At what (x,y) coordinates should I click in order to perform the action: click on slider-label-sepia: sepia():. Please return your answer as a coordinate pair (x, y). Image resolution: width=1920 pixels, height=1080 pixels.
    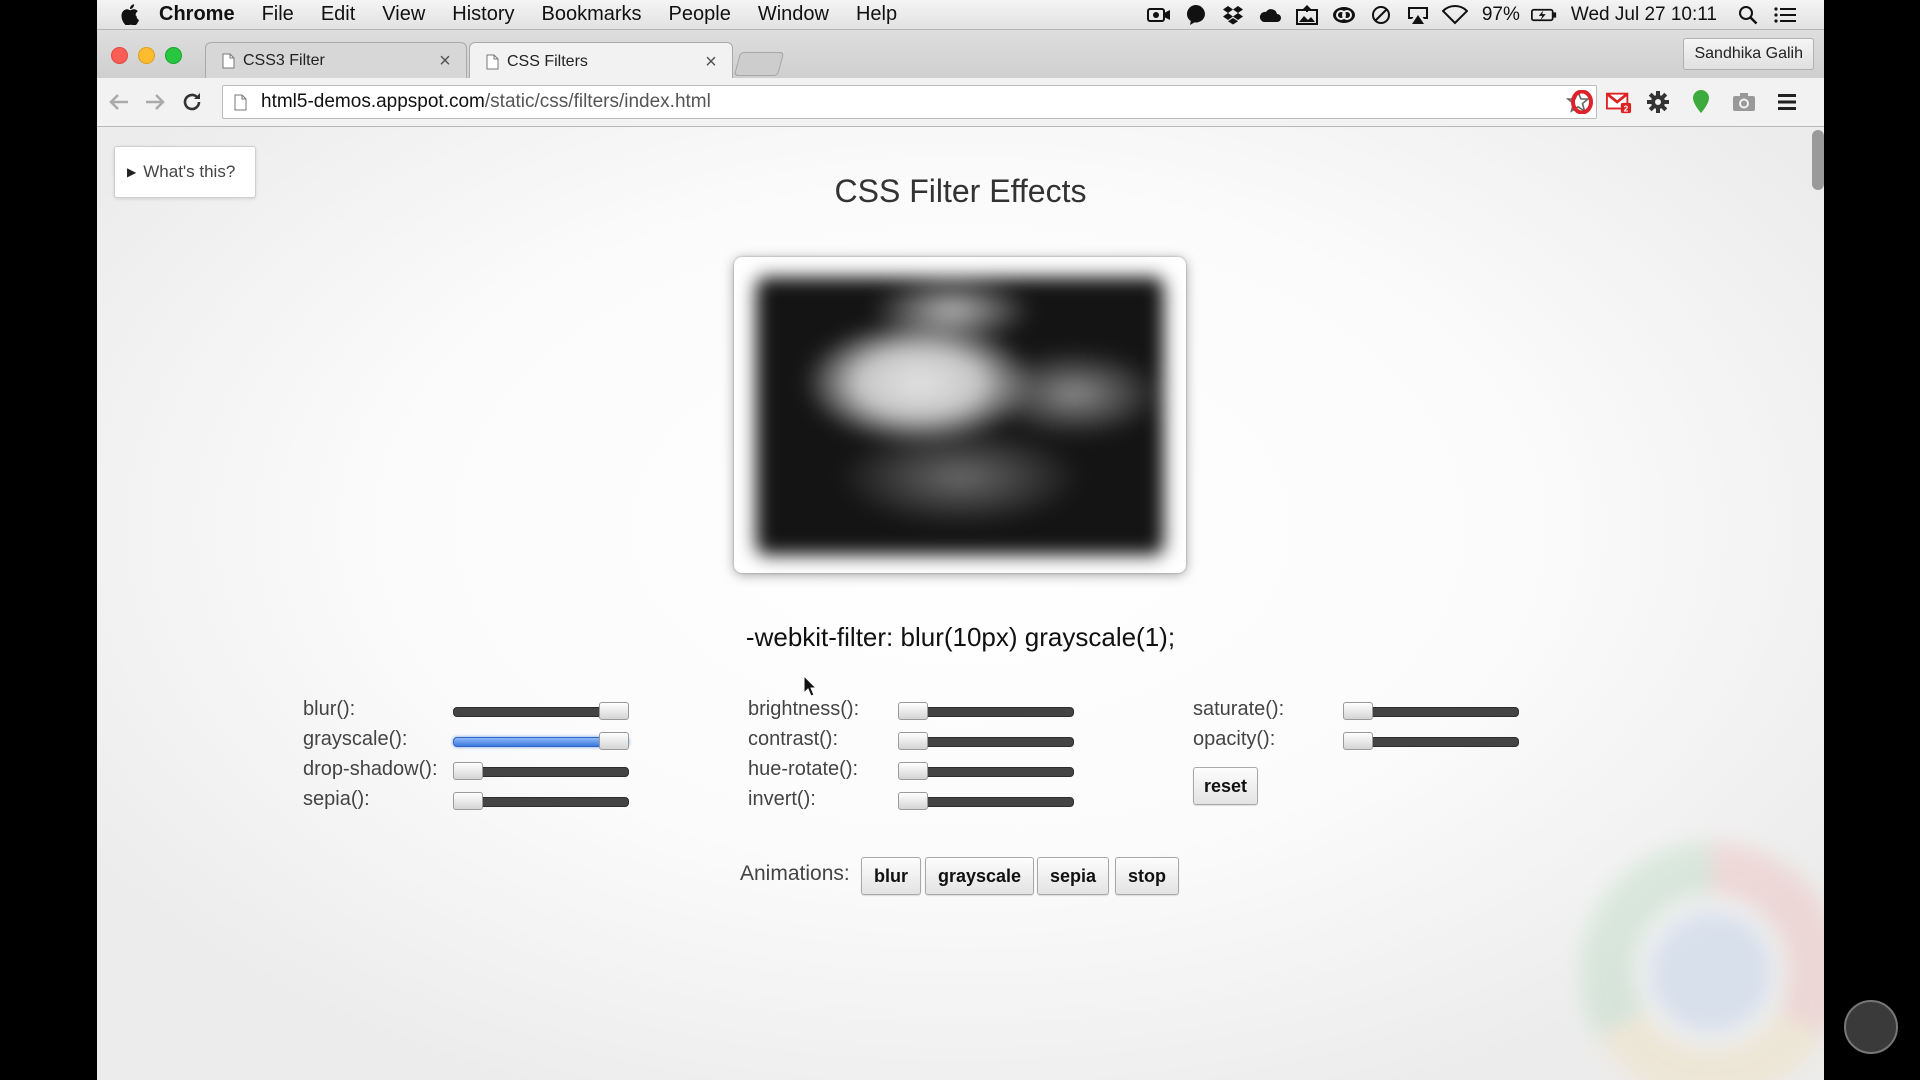
    Looking at the image, I should click on (336, 799).